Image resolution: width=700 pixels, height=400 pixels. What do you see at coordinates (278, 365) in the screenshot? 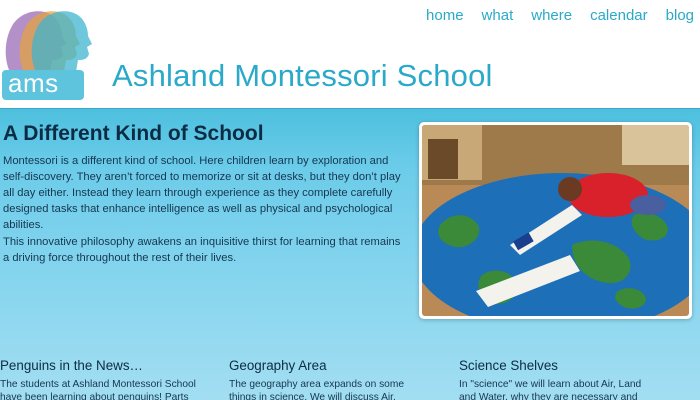
I see `column-title-geography: Geography Area` at bounding box center [278, 365].